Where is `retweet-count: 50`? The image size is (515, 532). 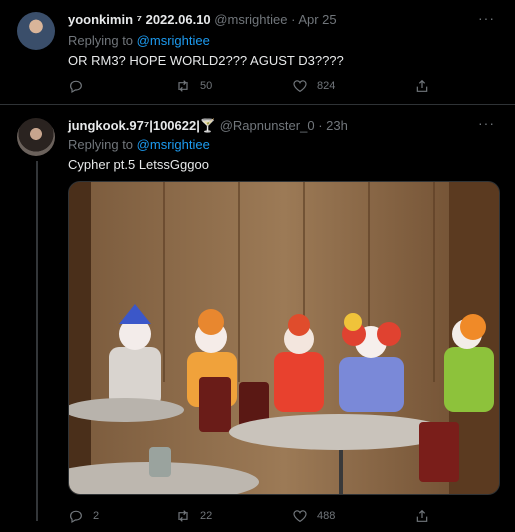 retweet-count: 50 is located at coordinates (206, 86).